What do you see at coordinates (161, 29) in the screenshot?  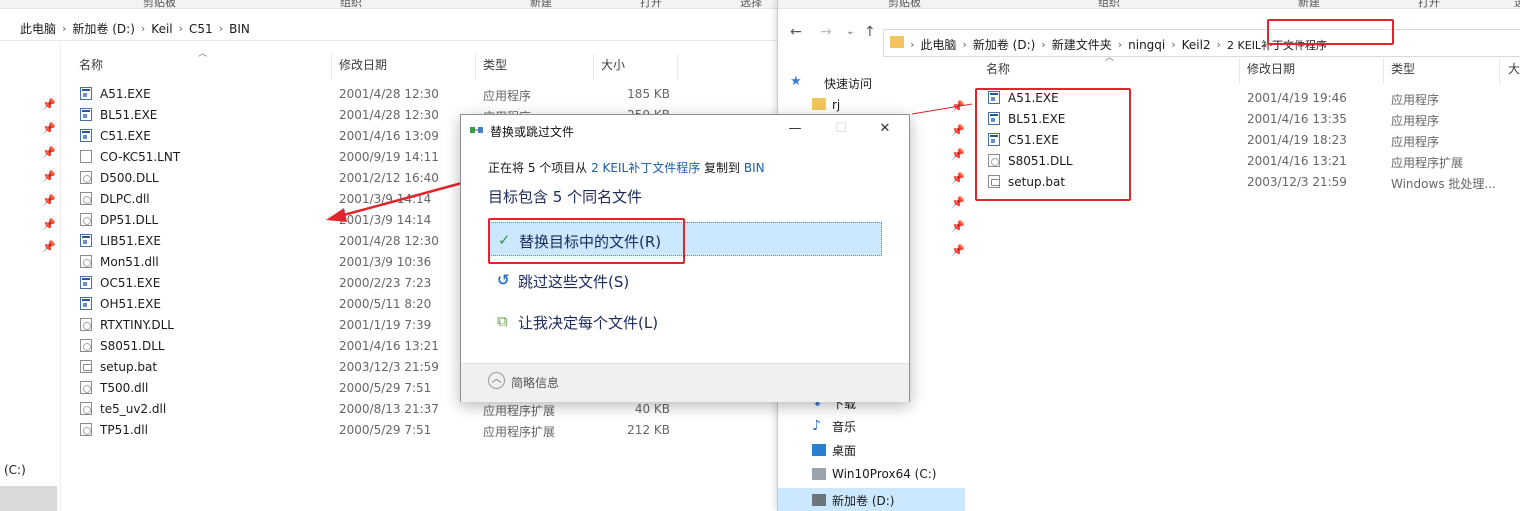 I see `crumb-keil: Keil` at bounding box center [161, 29].